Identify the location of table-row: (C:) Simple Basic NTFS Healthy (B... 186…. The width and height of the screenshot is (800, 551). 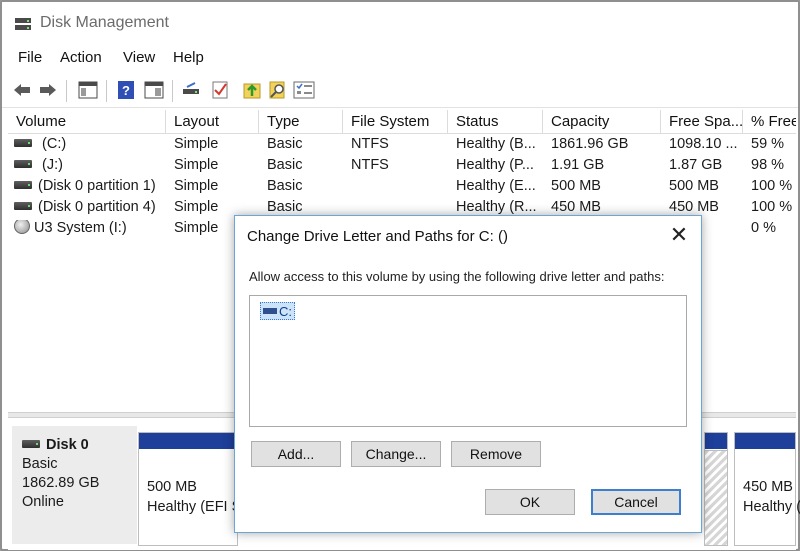
(402, 145).